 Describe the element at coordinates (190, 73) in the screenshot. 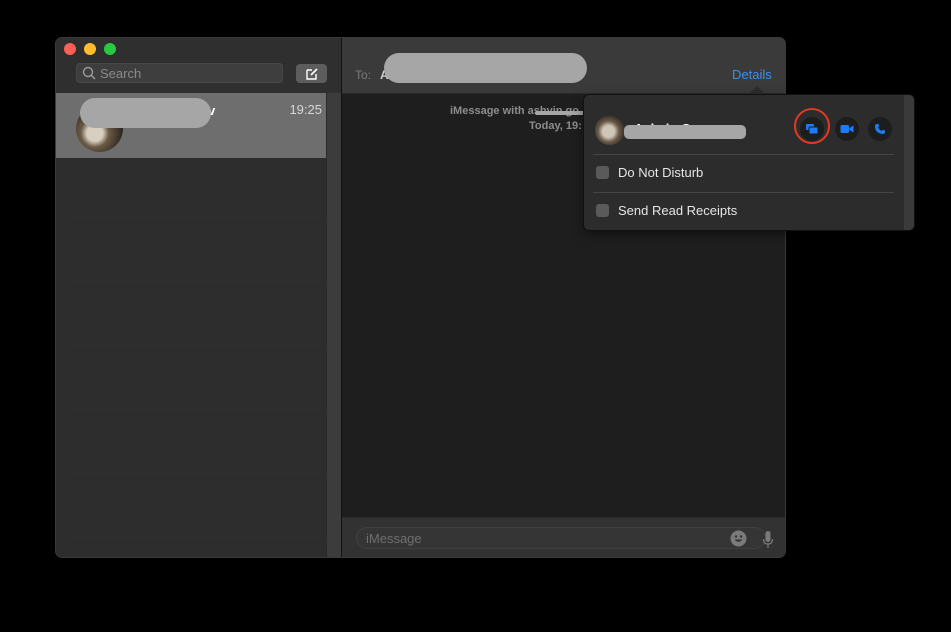

I see `search-input` at that location.